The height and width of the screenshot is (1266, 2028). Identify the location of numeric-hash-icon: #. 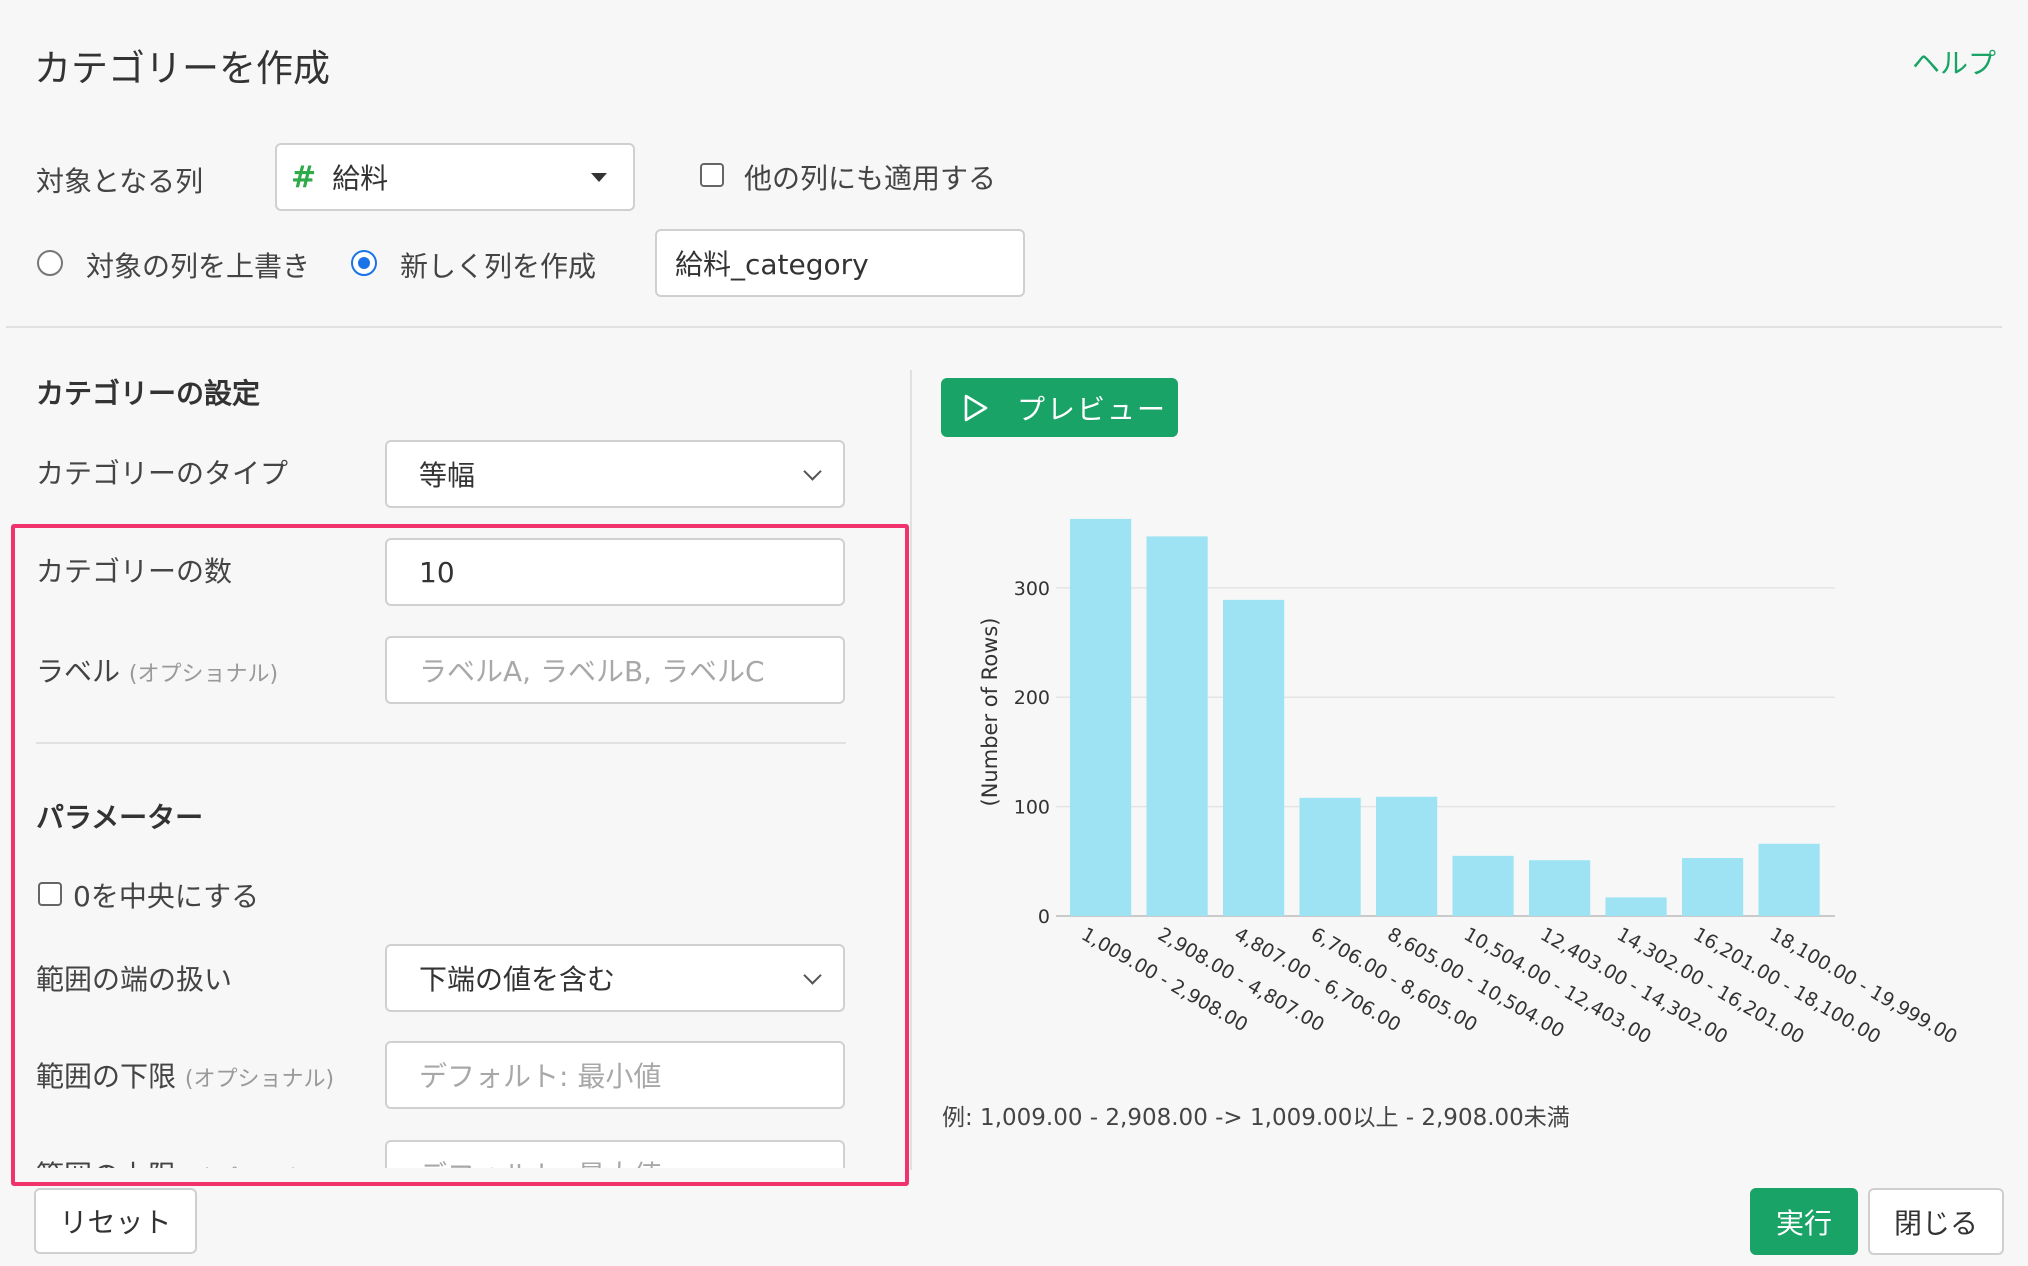
(304, 177).